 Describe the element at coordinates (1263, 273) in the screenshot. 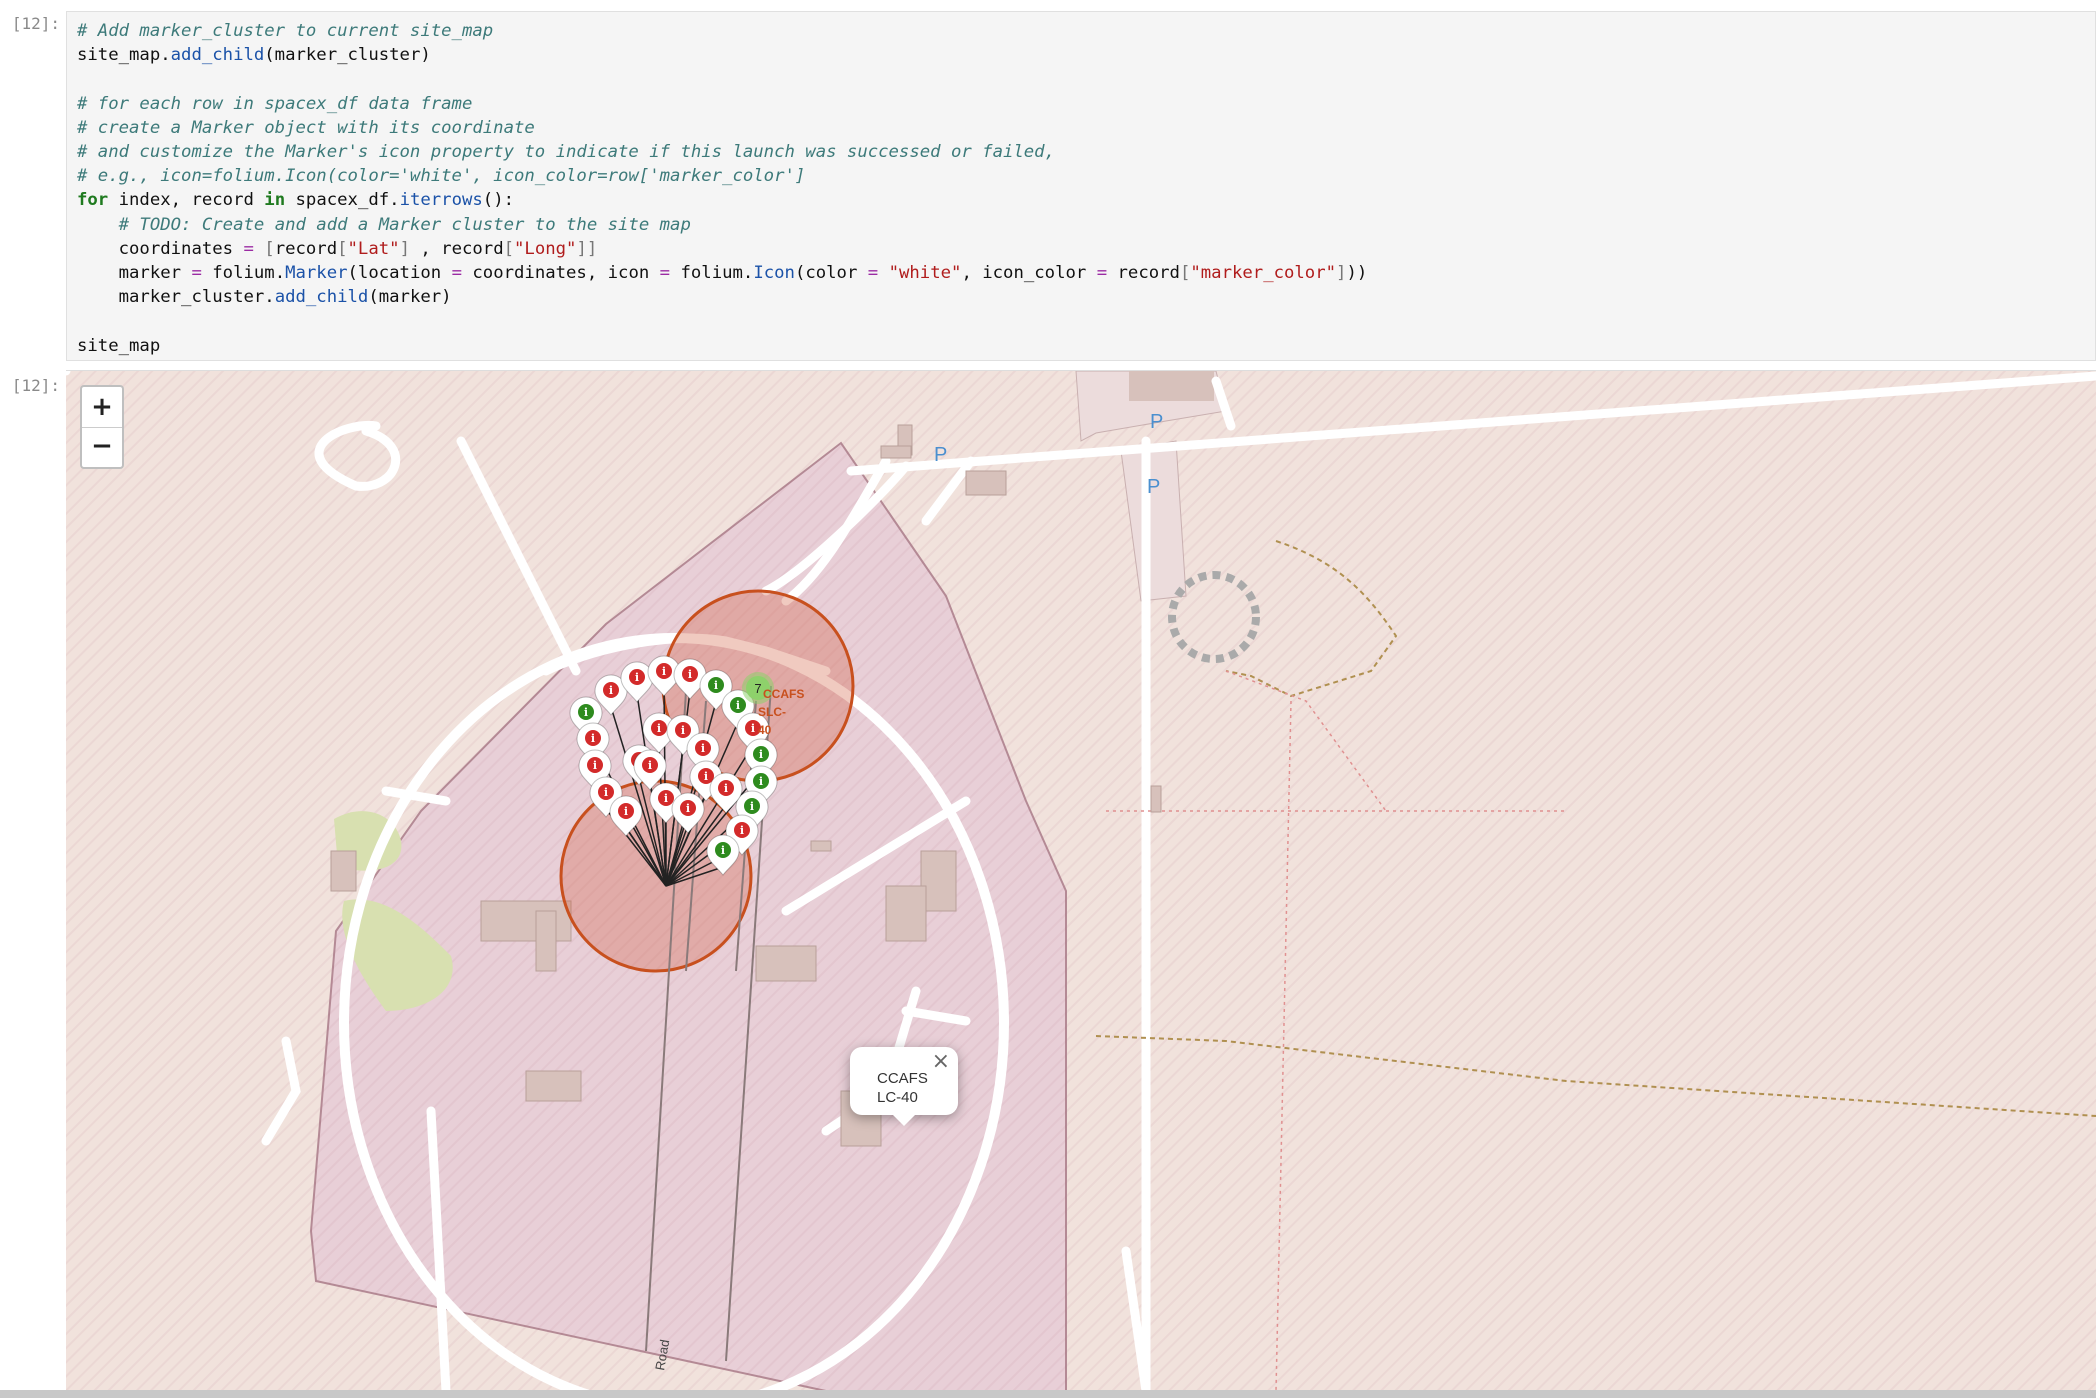

I see `code-token: "marker_color"` at that location.